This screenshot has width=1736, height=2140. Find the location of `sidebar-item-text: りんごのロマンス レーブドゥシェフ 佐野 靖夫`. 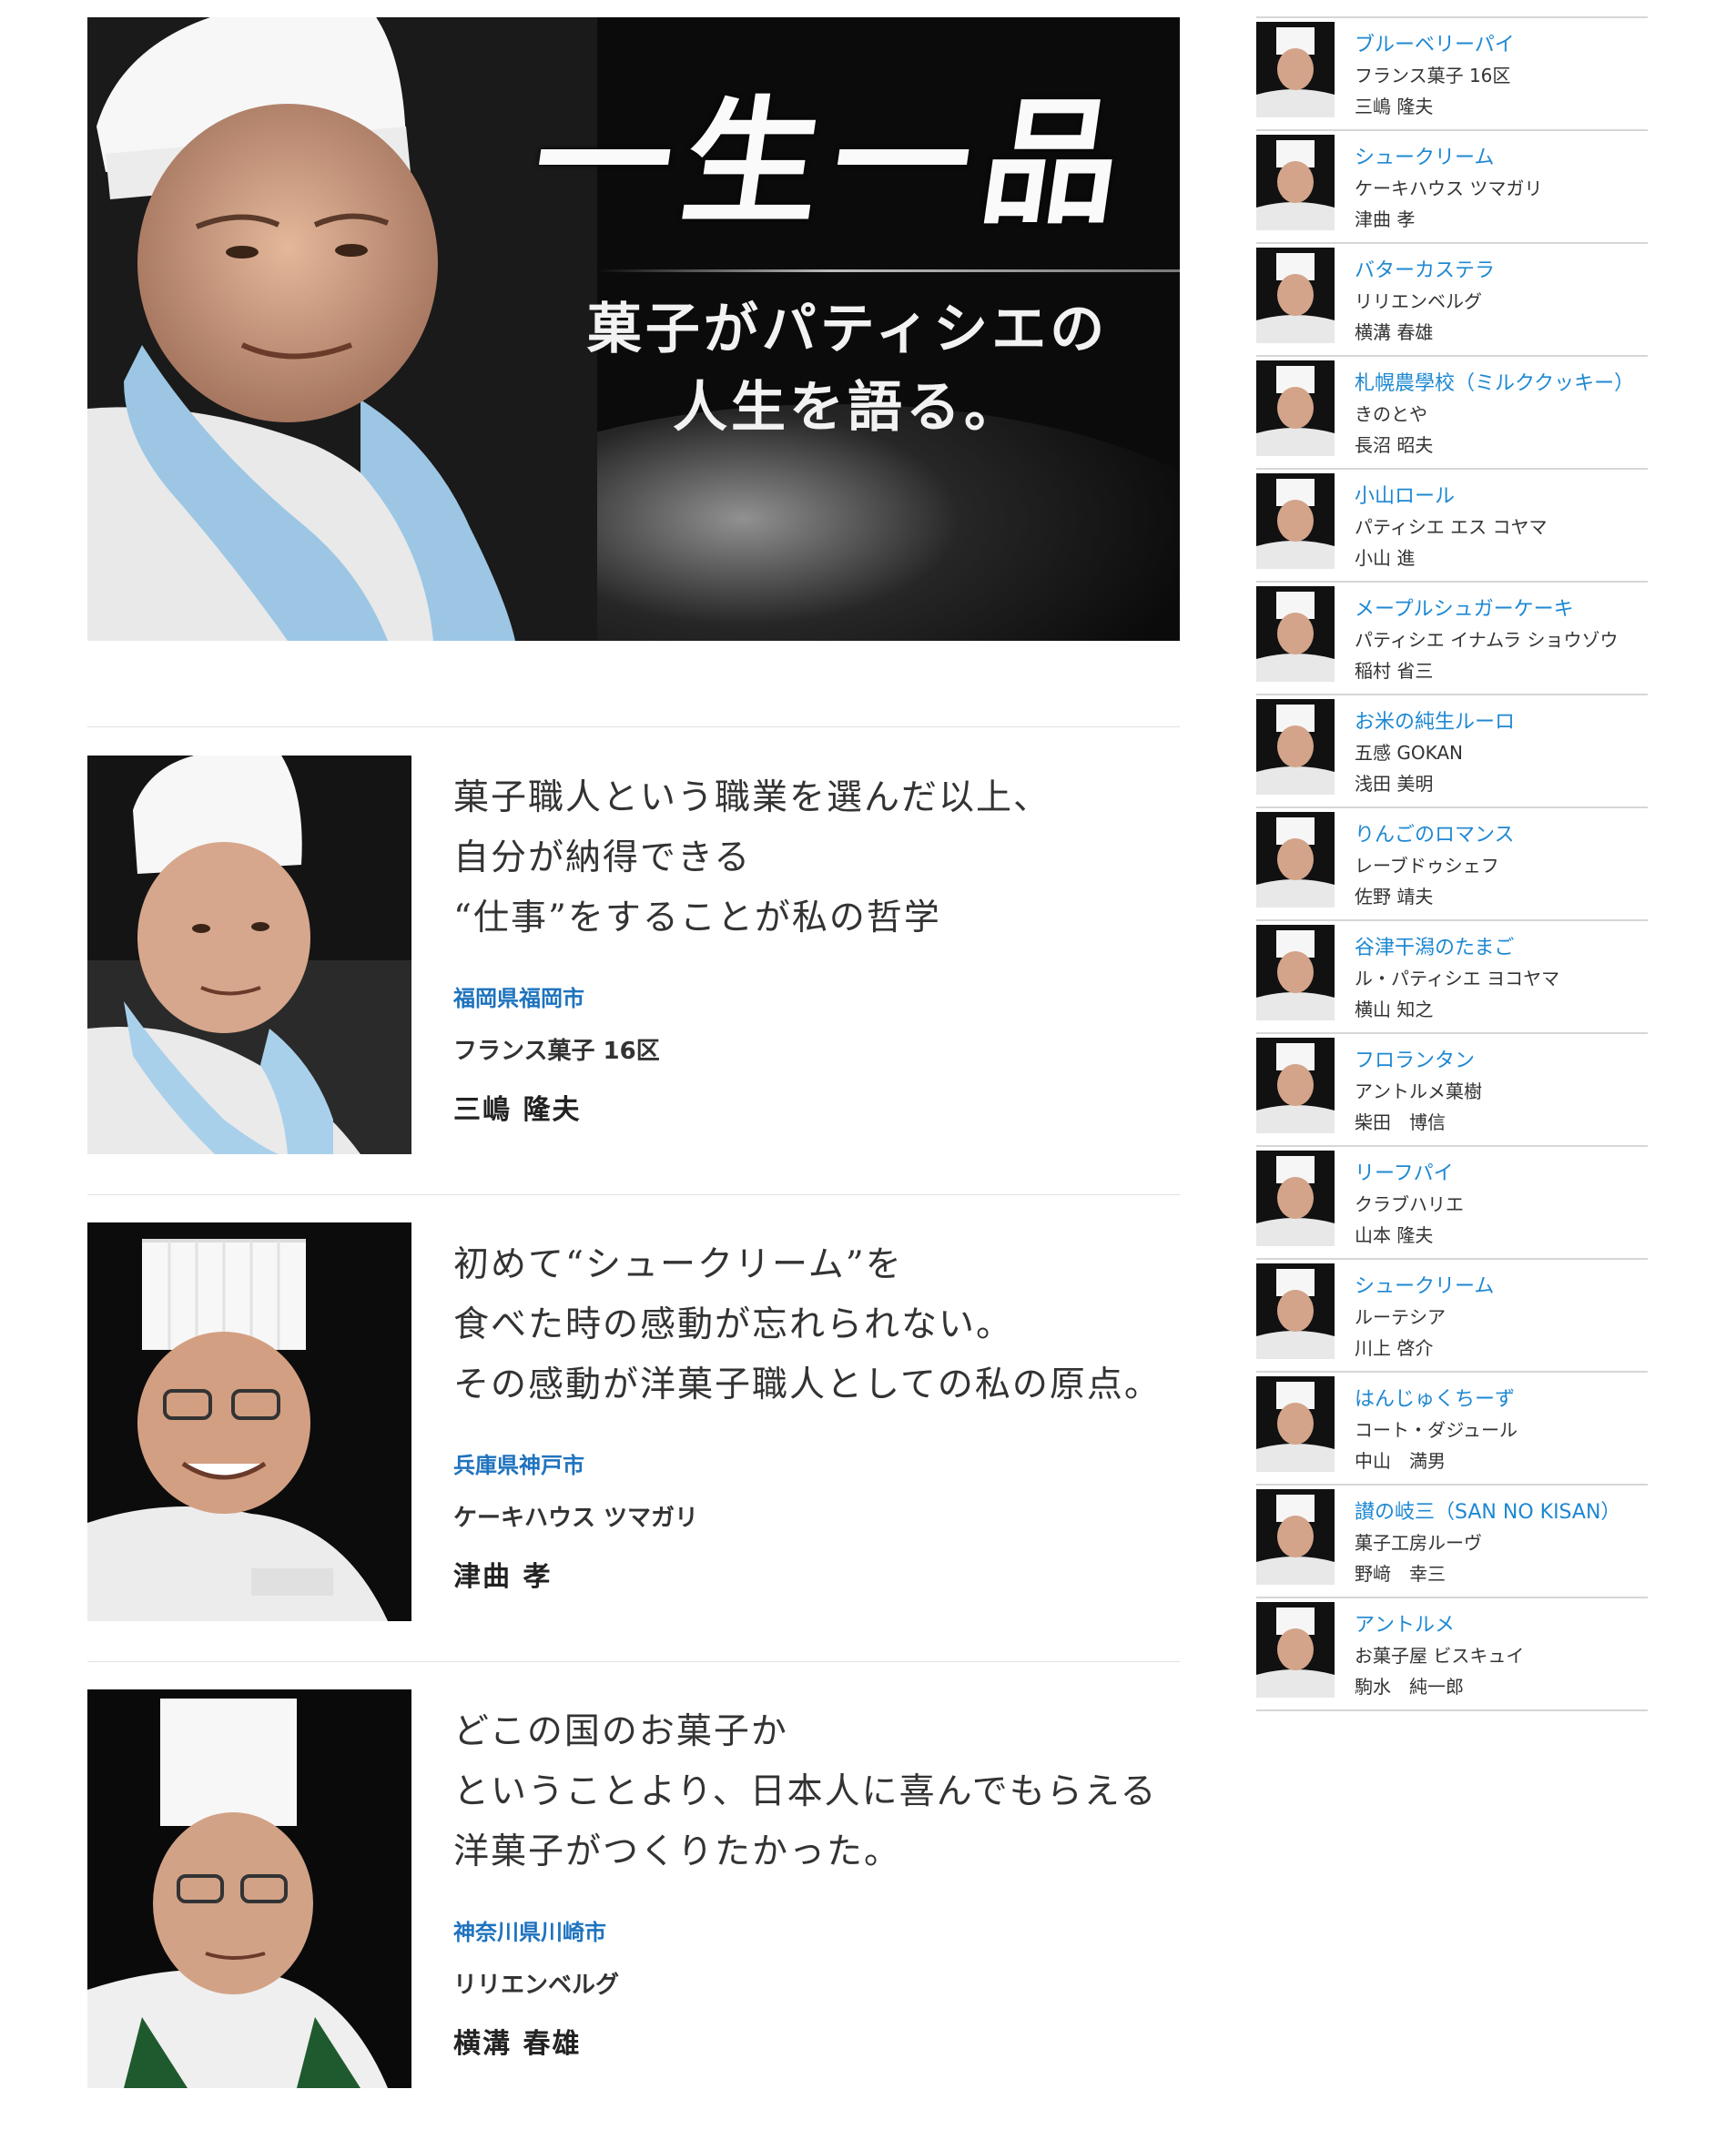

sidebar-item-text: りんごのロマンス レーブドゥシェフ 佐野 靖夫 is located at coordinates (1502, 863).